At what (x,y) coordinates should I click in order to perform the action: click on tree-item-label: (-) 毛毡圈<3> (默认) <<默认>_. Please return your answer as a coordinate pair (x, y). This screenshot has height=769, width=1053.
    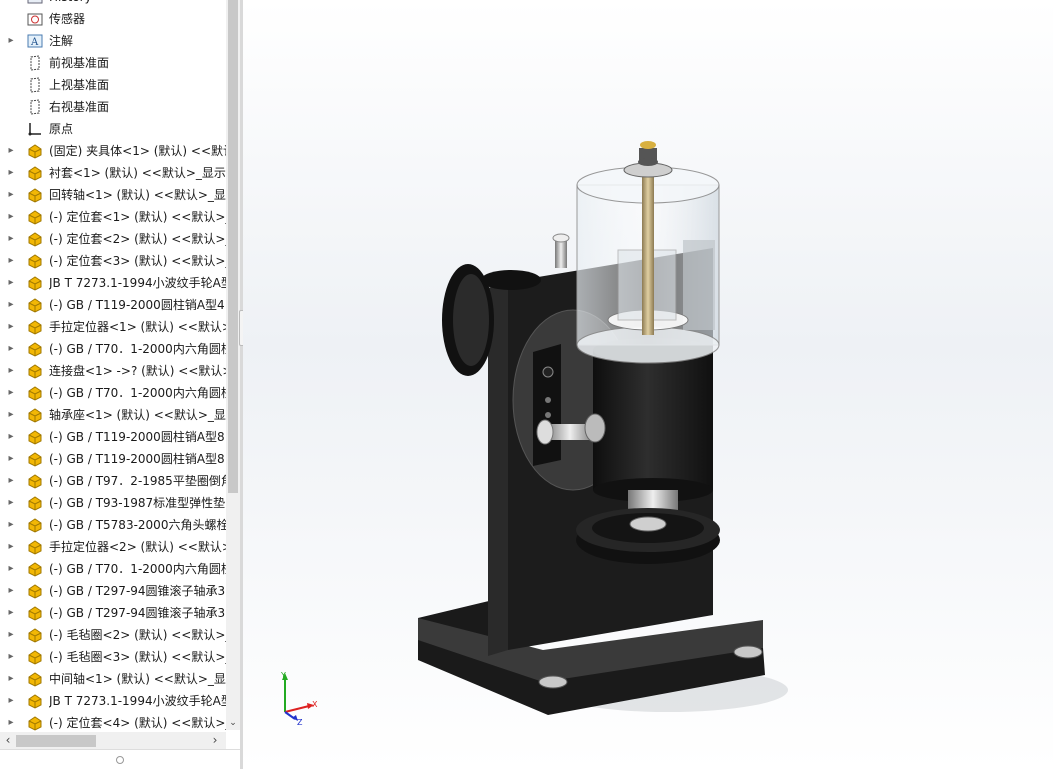
    Looking at the image, I should click on (137, 657).